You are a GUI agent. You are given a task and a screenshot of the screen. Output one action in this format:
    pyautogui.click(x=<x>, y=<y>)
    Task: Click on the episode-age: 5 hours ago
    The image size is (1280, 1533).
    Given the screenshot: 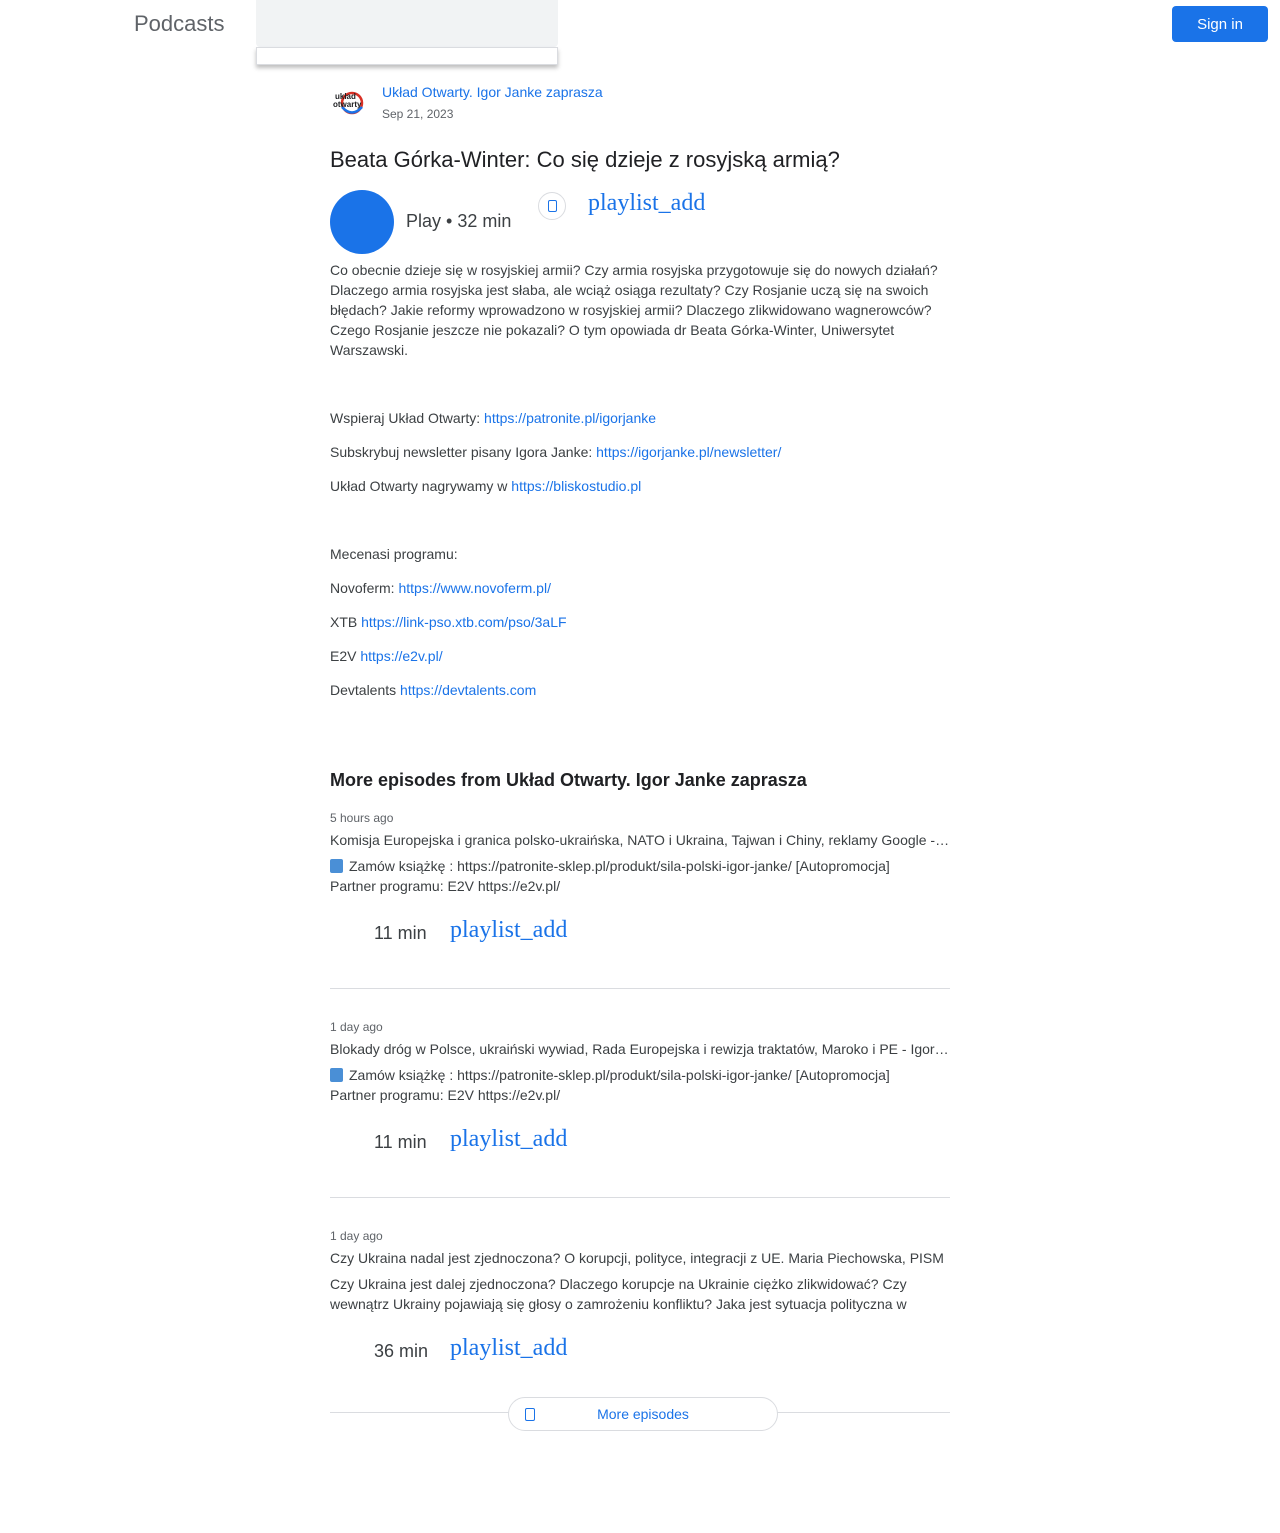 What is the action you would take?
    pyautogui.click(x=362, y=818)
    